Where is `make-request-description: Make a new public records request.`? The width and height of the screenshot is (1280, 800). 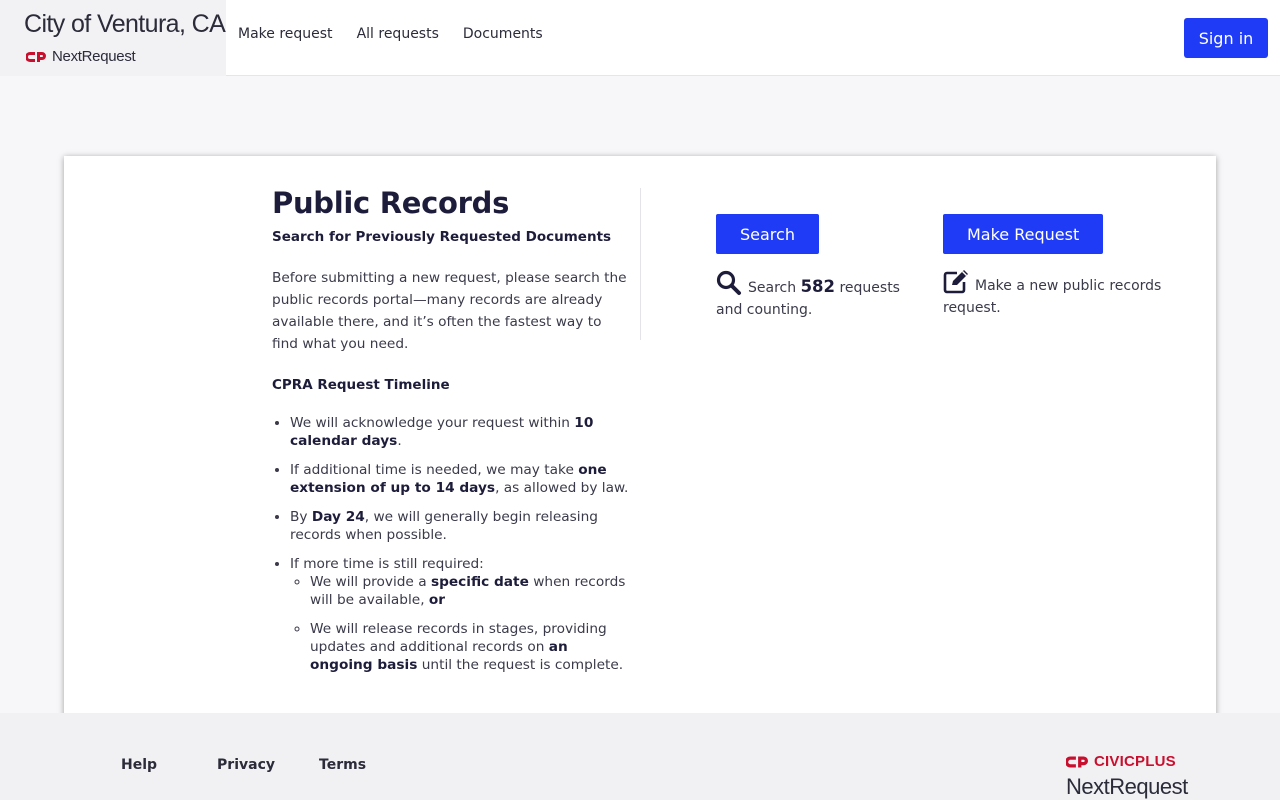
make-request-description: Make a new public records request. is located at coordinates (1058, 294).